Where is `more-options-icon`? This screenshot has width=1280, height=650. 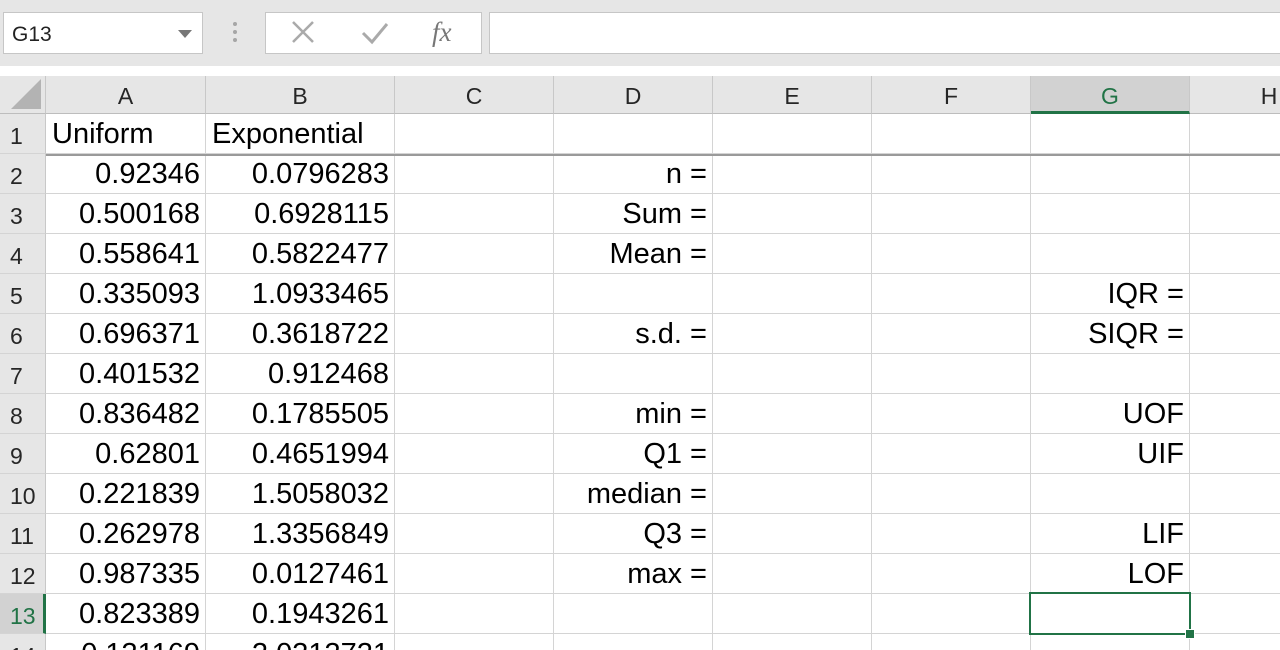
more-options-icon is located at coordinates (235, 34).